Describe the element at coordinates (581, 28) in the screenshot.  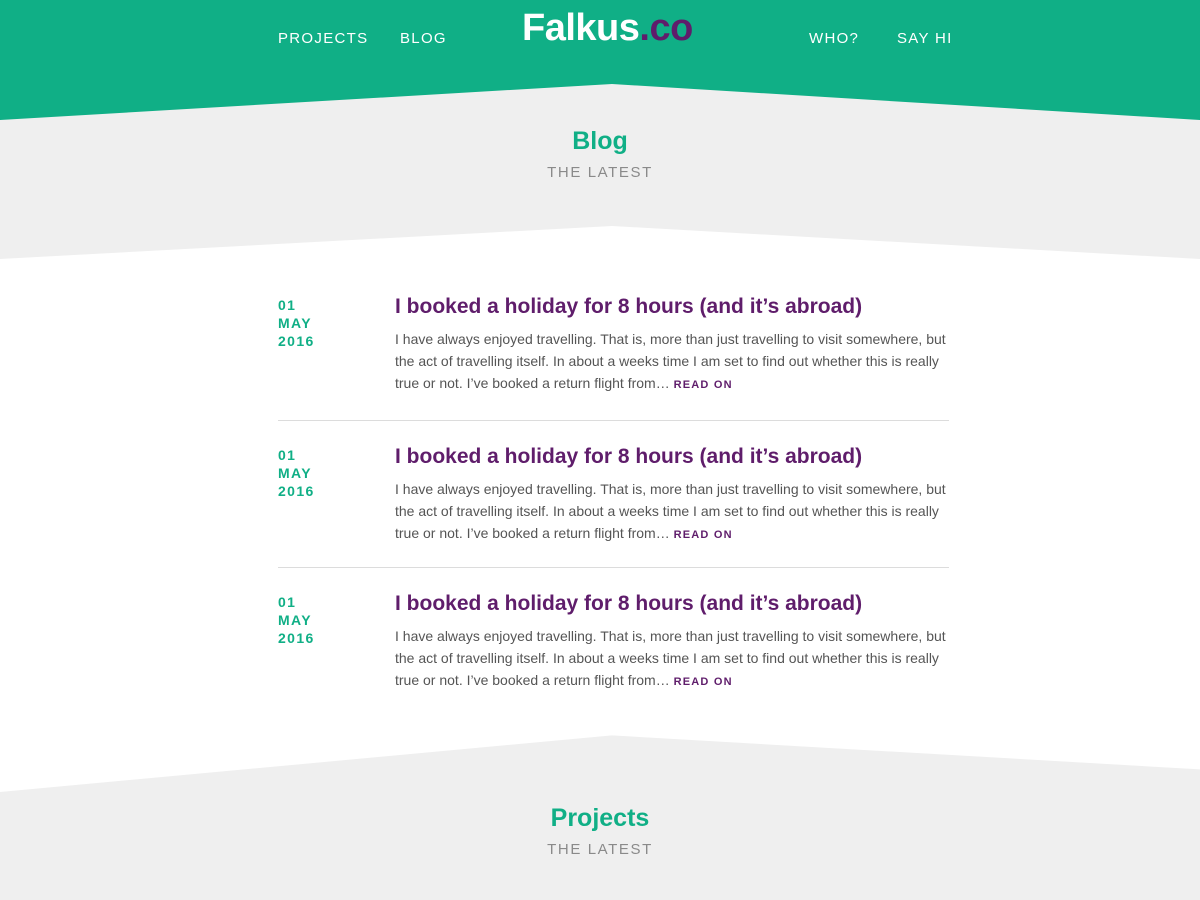
I see `logo-name: Falkus` at that location.